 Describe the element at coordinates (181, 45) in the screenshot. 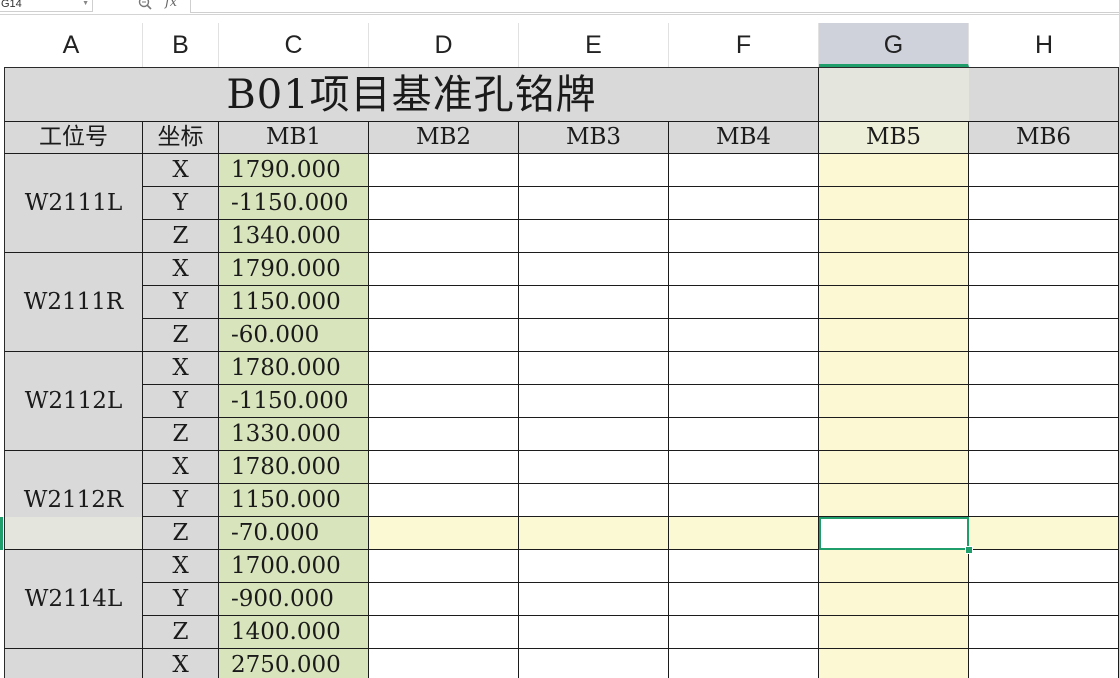

I see `column-header-b: B` at that location.